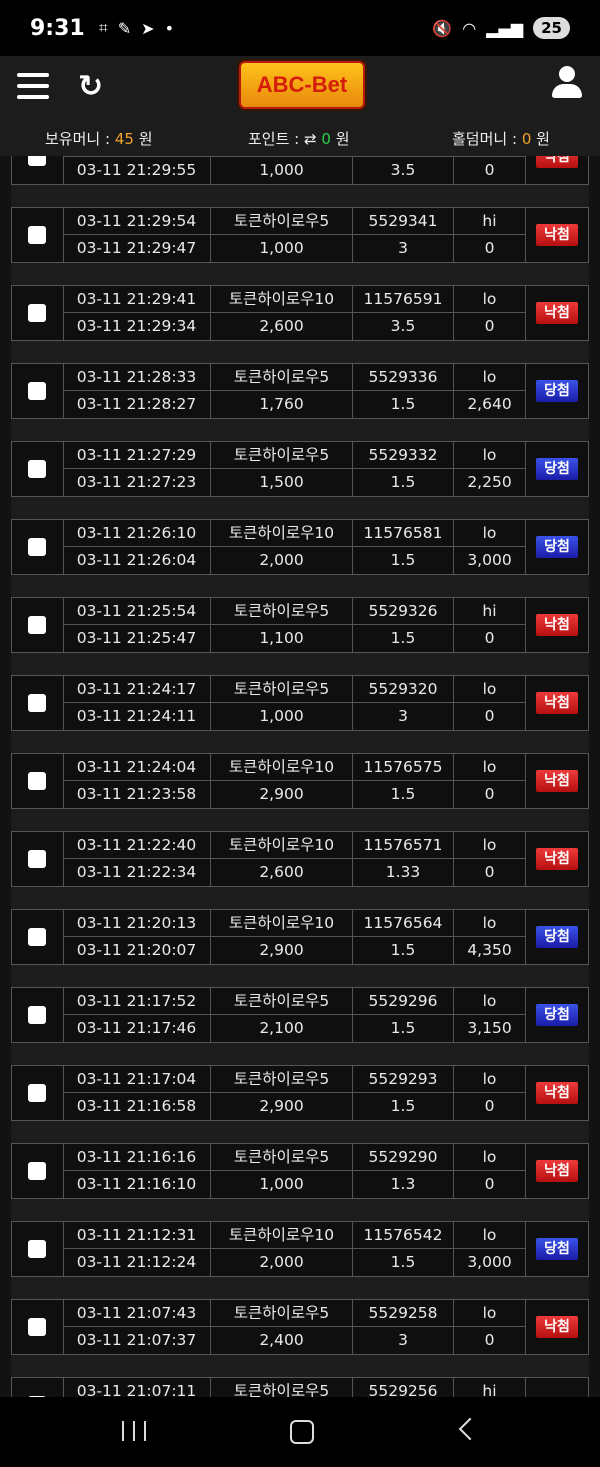  What do you see at coordinates (137, 326) in the screenshot?
I see `settle-time: 03-11 21:29:34` at bounding box center [137, 326].